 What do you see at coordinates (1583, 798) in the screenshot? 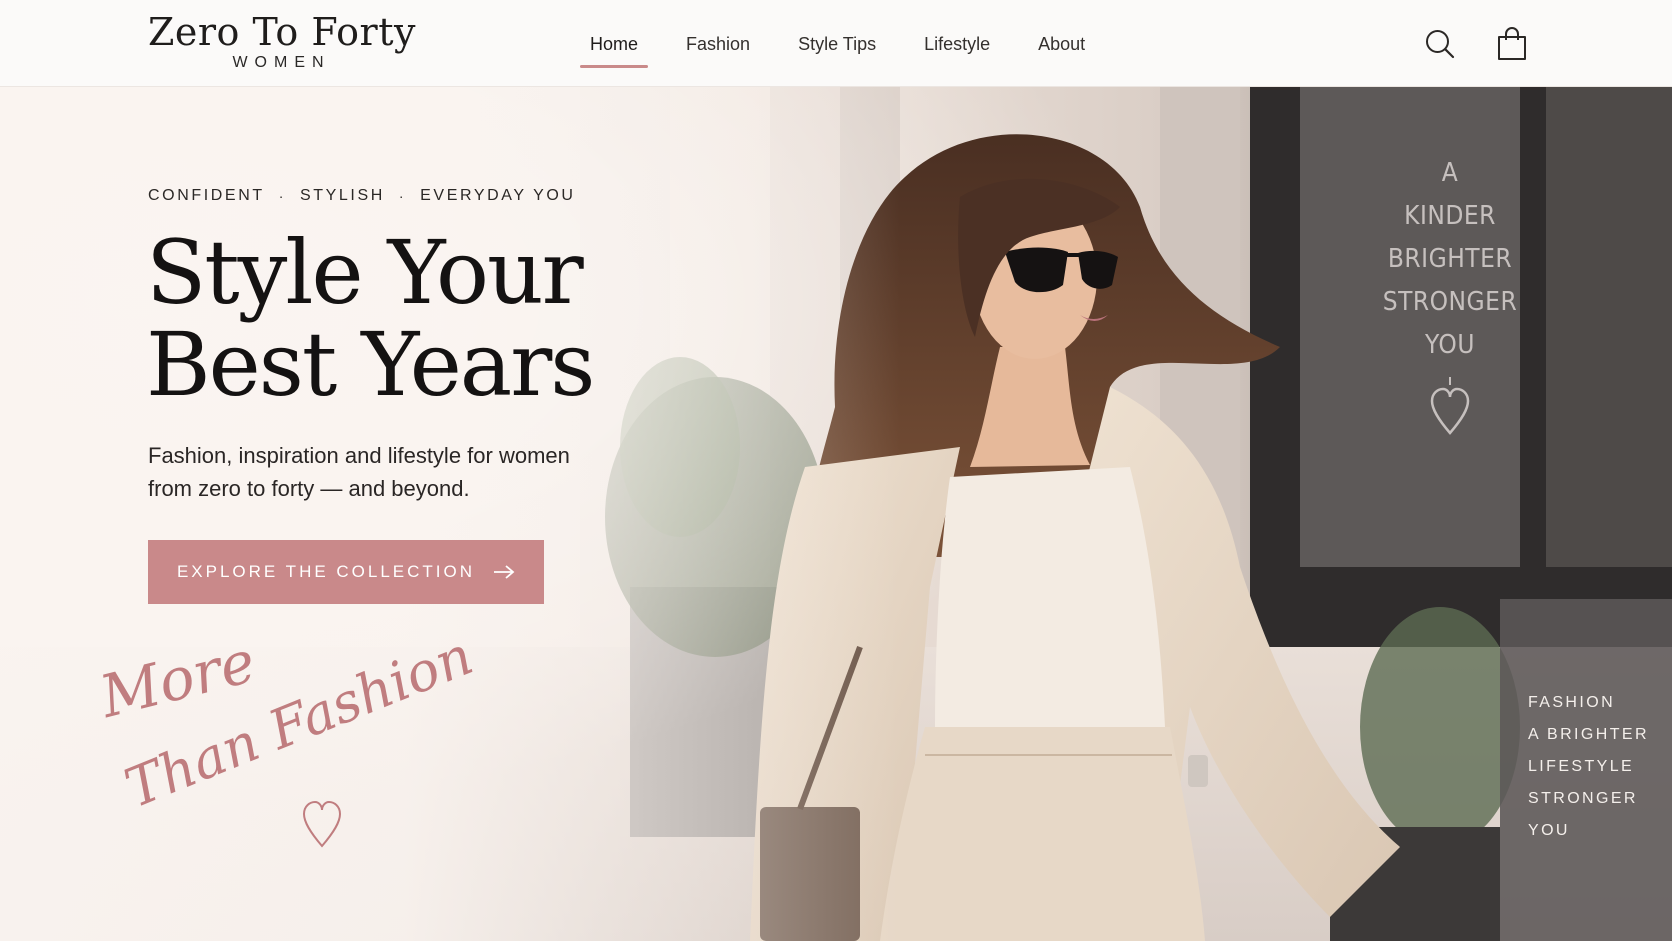
I see `side-text-line: STRONGER` at bounding box center [1583, 798].